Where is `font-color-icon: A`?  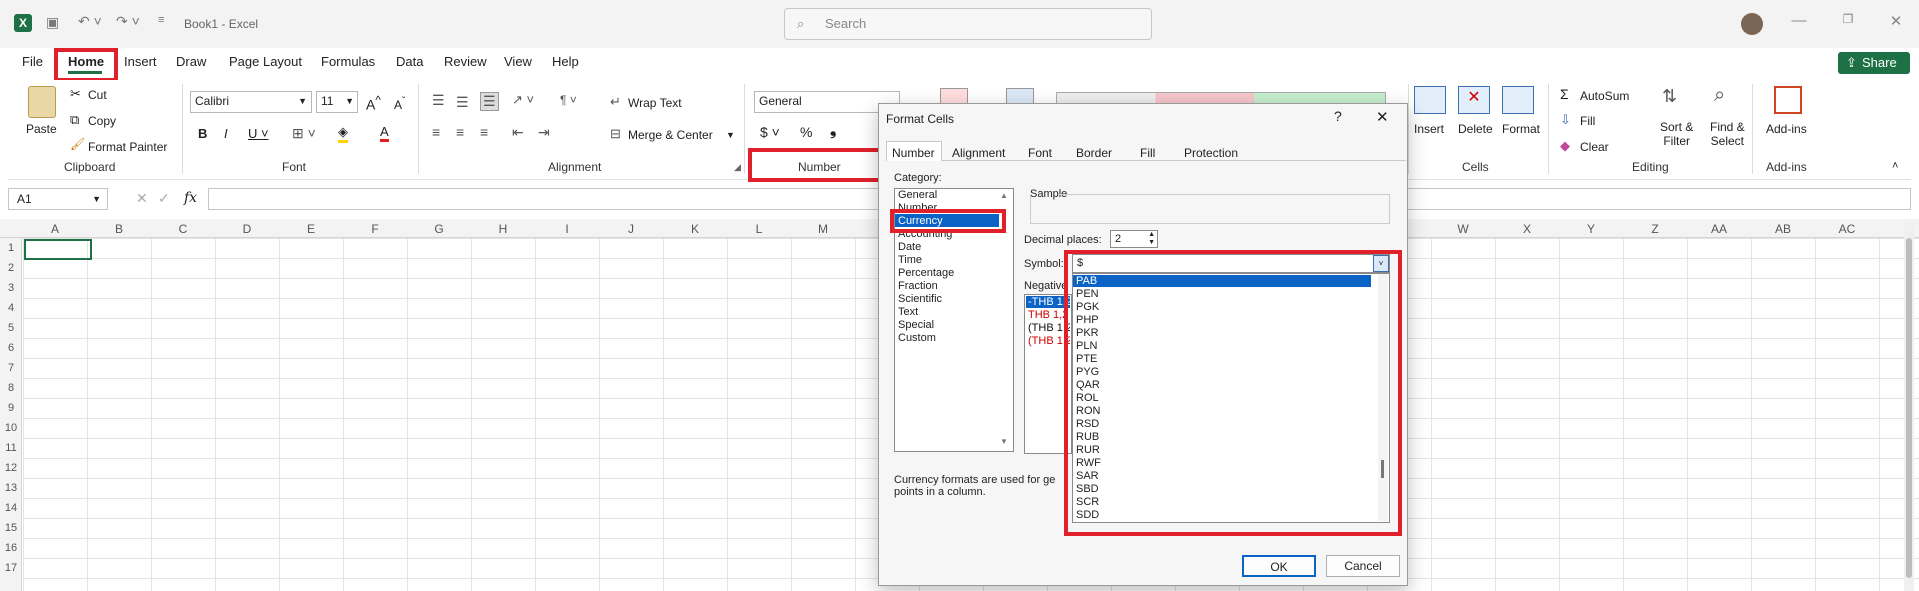 font-color-icon: A is located at coordinates (384, 133).